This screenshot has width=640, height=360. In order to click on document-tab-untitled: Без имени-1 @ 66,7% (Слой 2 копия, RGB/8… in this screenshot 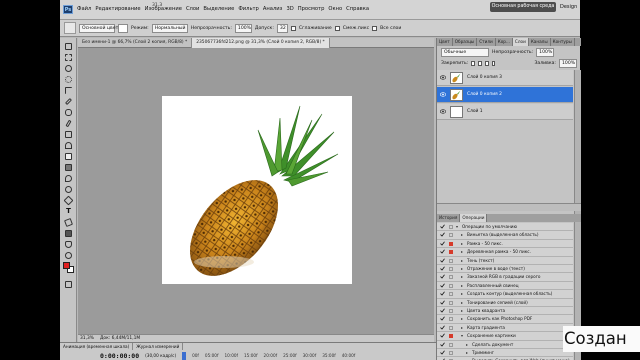, I will do `click(135, 43)`.